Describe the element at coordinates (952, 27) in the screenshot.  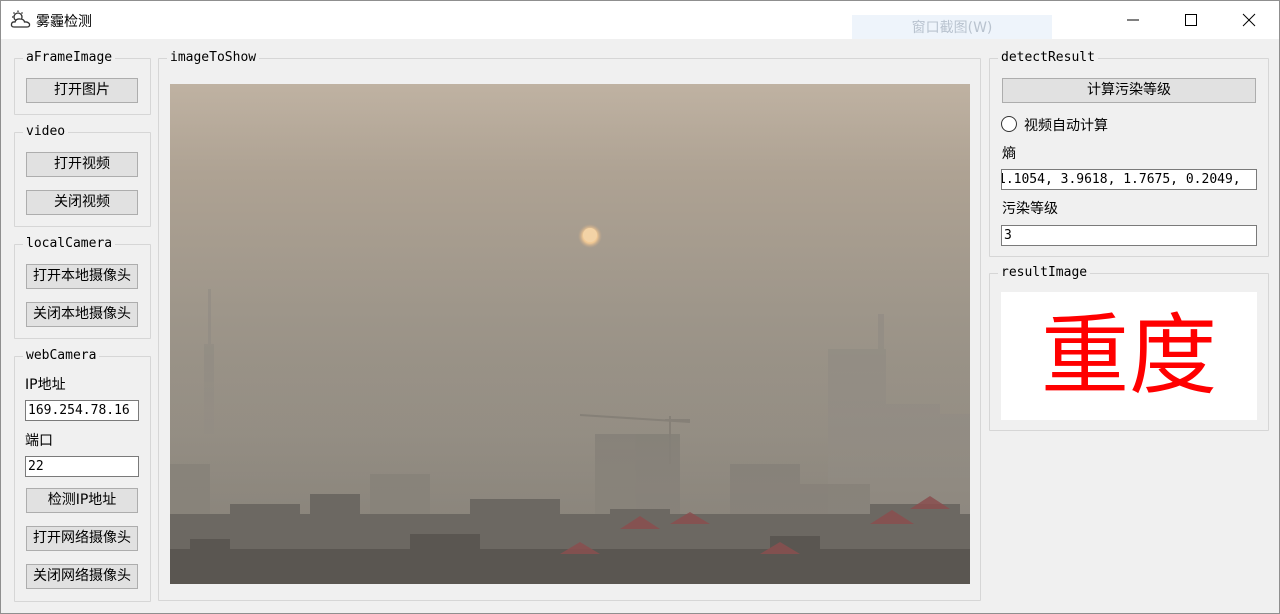
I see `screenshot-tooltip: 窗口截图(W)` at that location.